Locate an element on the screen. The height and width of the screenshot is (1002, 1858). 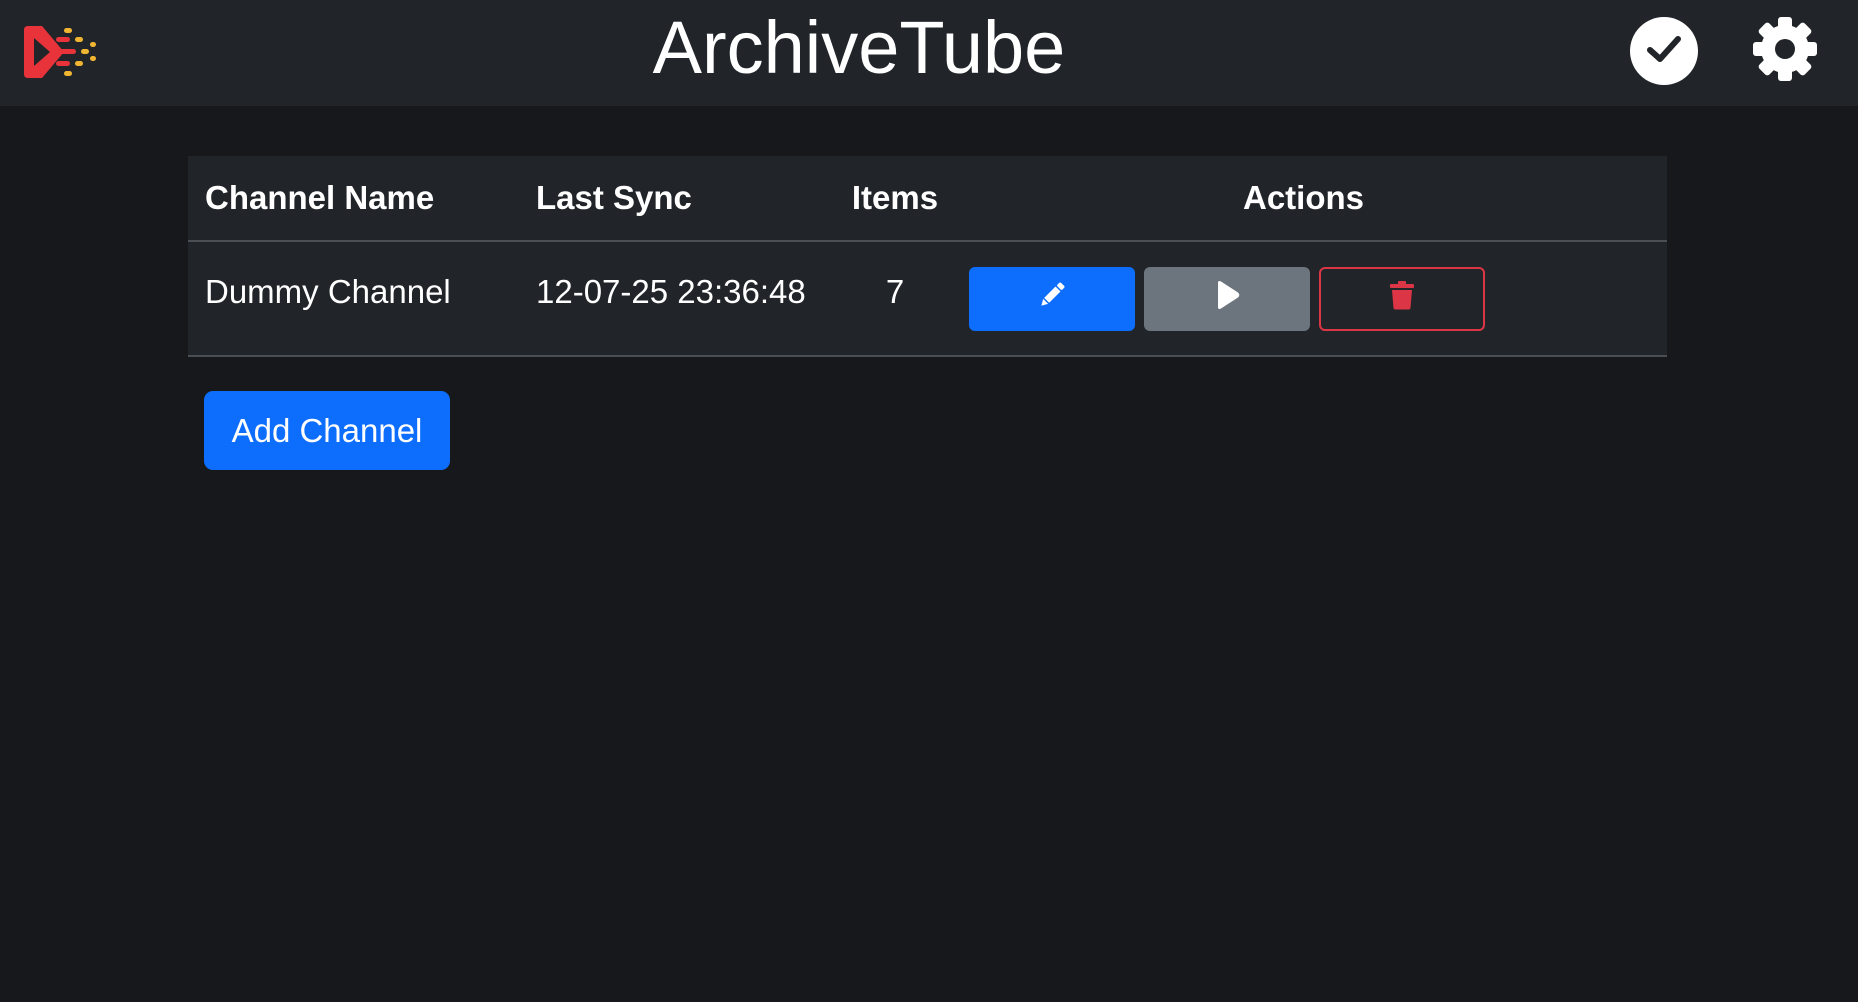
play-icon is located at coordinates (1227, 299).